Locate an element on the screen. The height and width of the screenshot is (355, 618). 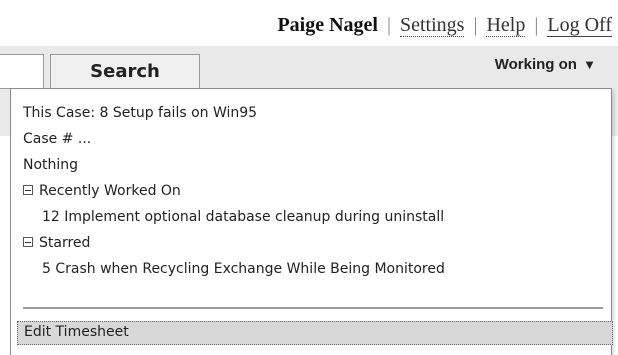
search-button: Search is located at coordinates (125, 72).